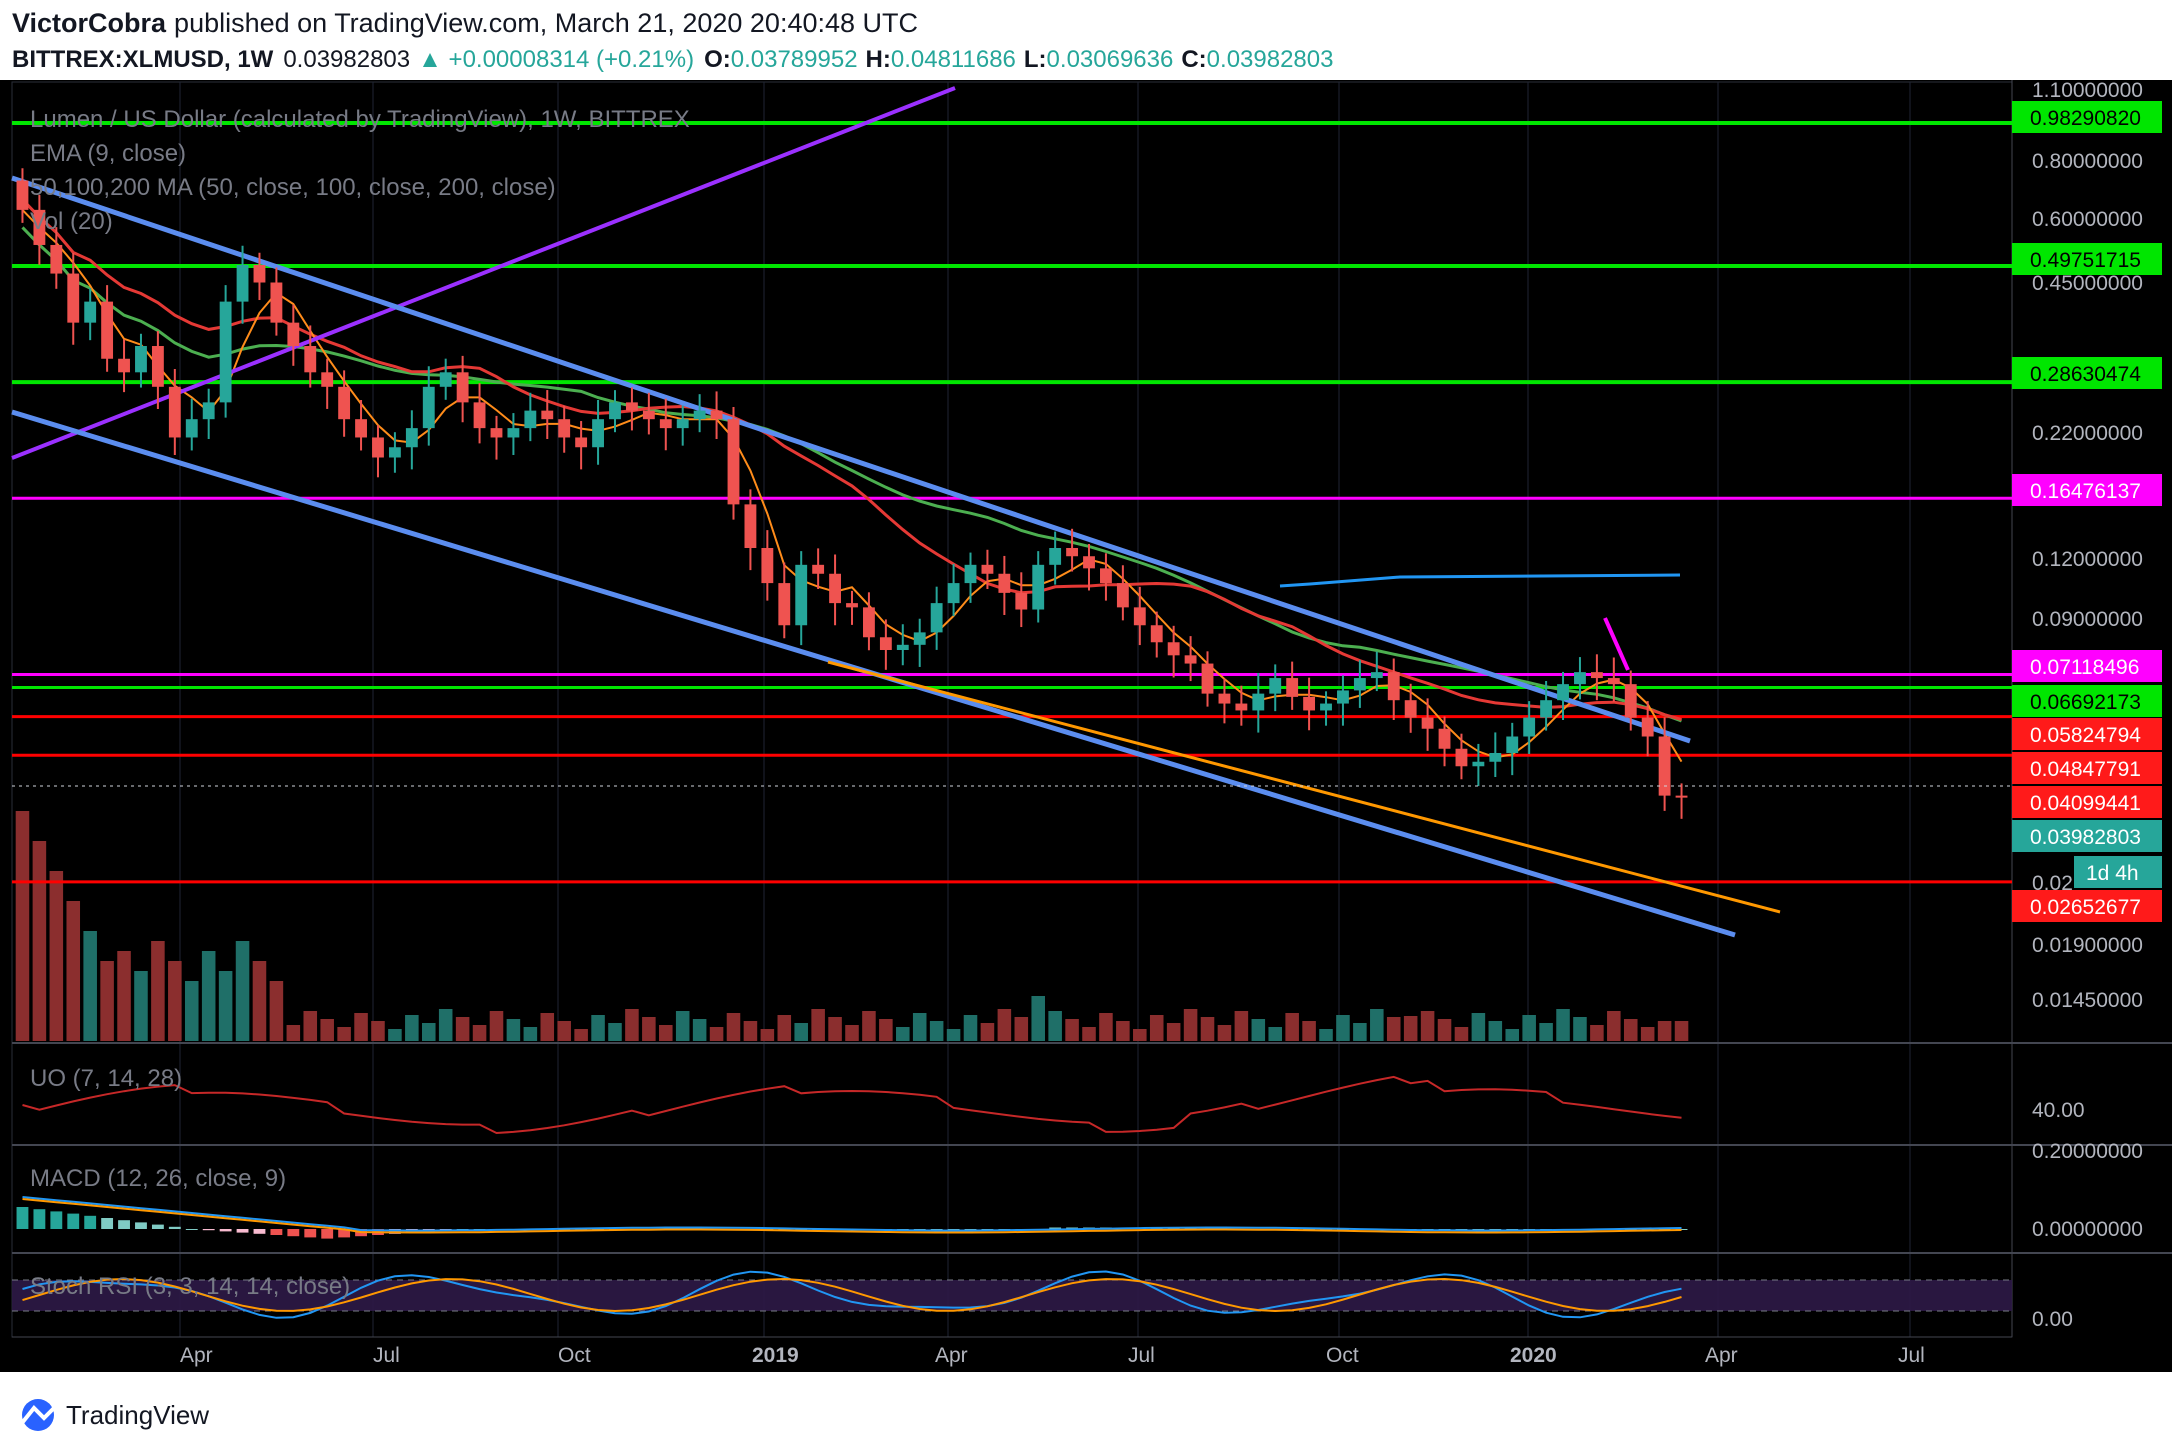 The width and height of the screenshot is (2172, 1452). Describe the element at coordinates (2087, 1151) in the screenshot. I see `macd-tick: 0.20000000` at that location.